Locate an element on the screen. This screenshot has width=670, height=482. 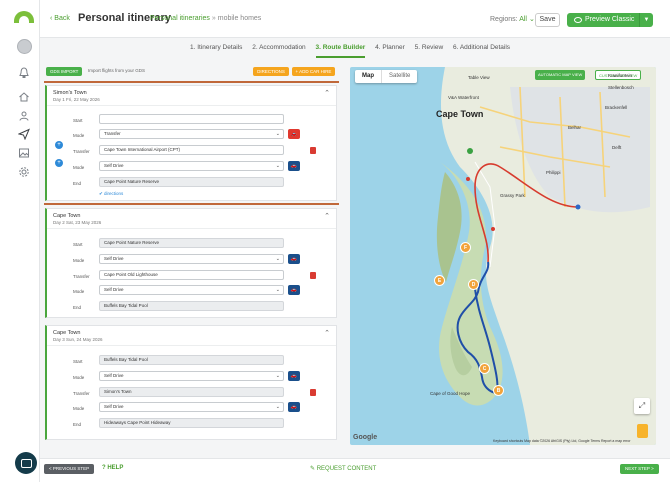
map-marker: B is located at coordinates (498, 390).